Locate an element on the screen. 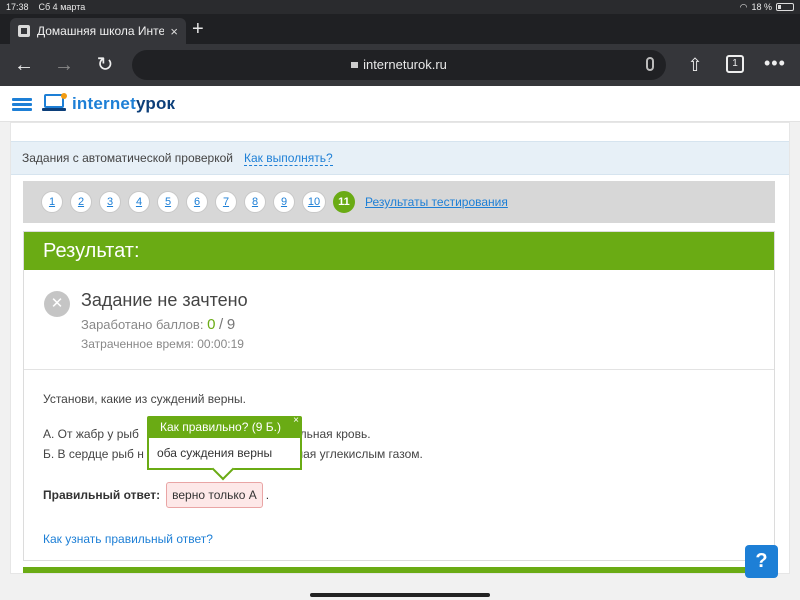 The image size is (800, 600). task-status-title: Задание не зачтено is located at coordinates (164, 300).